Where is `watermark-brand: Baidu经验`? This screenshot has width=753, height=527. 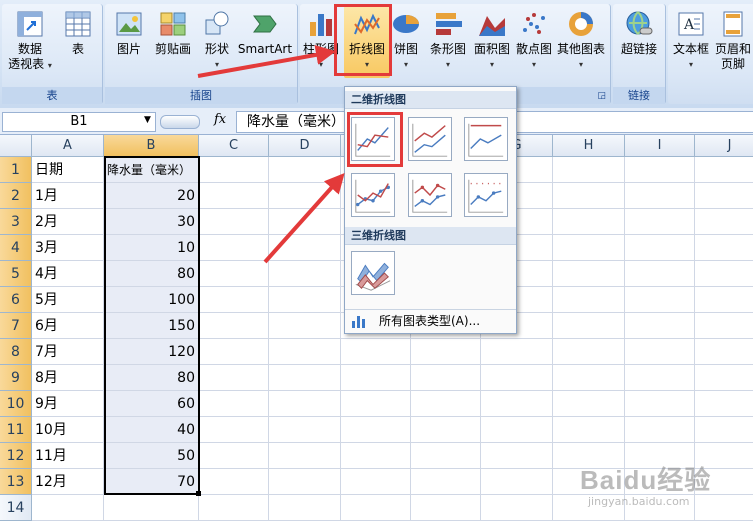
watermark-brand: Baidu经验 is located at coordinates (646, 480).